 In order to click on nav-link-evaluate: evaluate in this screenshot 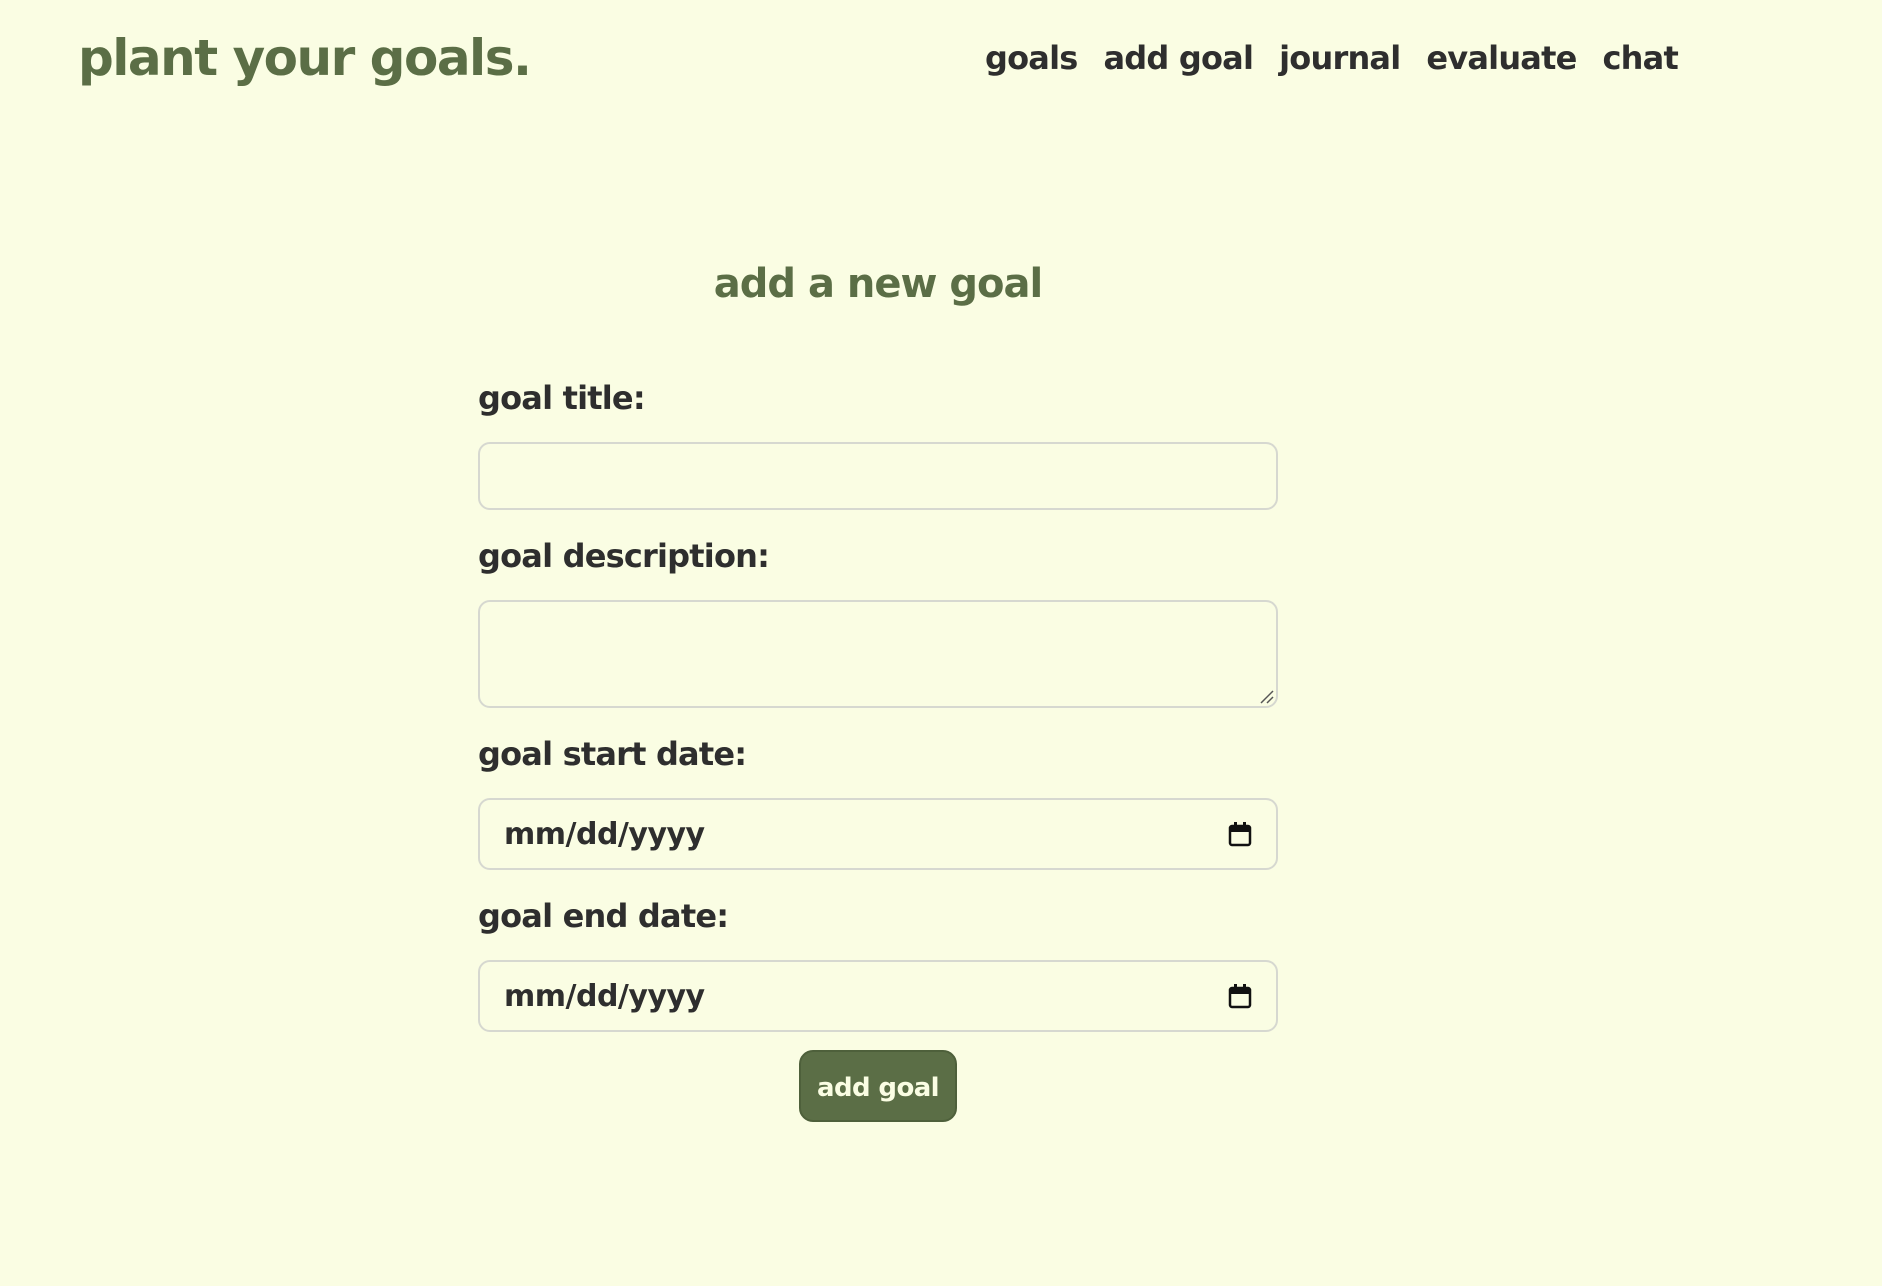, I will do `click(1501, 58)`.